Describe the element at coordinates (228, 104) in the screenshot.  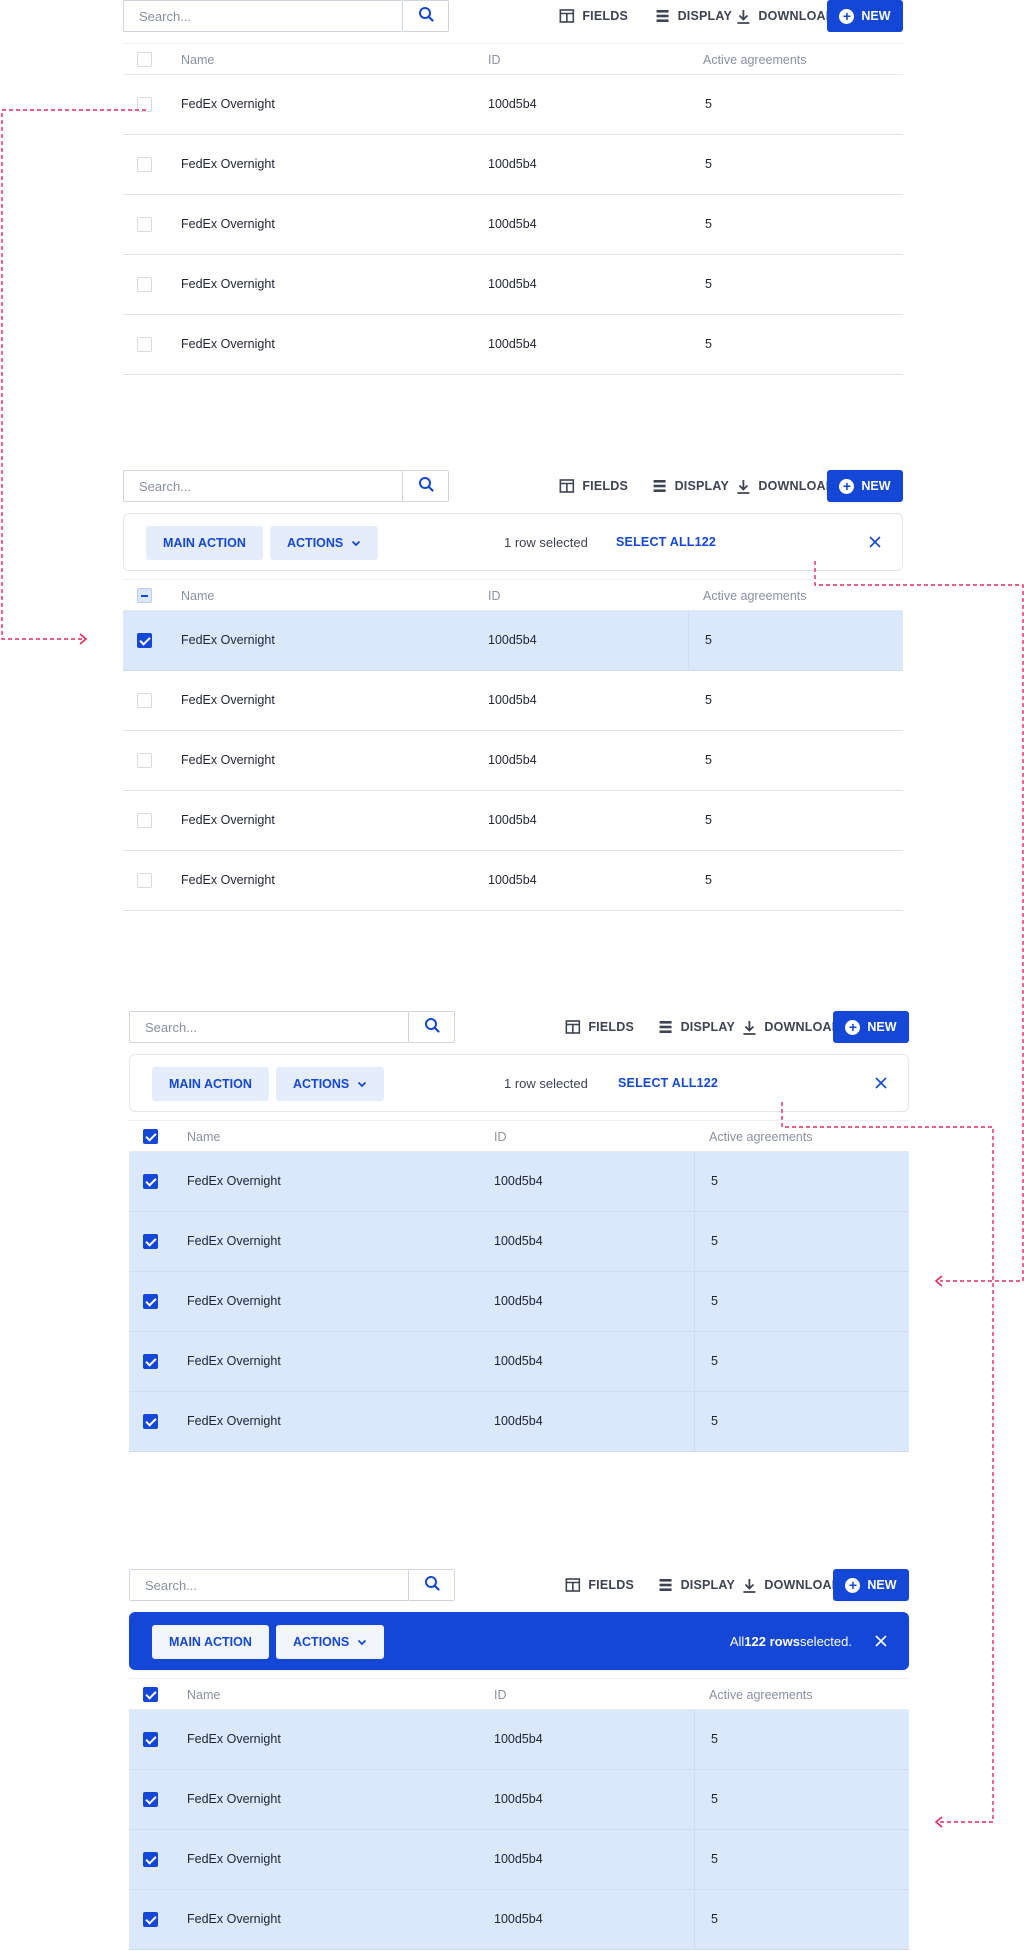
I see `cell-name: FedEx Overnight` at that location.